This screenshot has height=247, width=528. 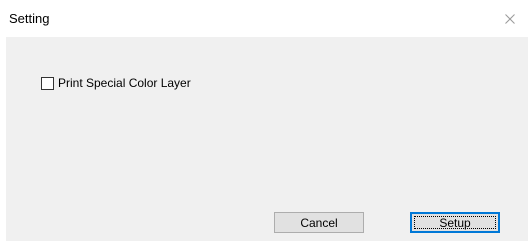 What do you see at coordinates (47, 83) in the screenshot?
I see `print-special-color-layer-checkbox` at bounding box center [47, 83].